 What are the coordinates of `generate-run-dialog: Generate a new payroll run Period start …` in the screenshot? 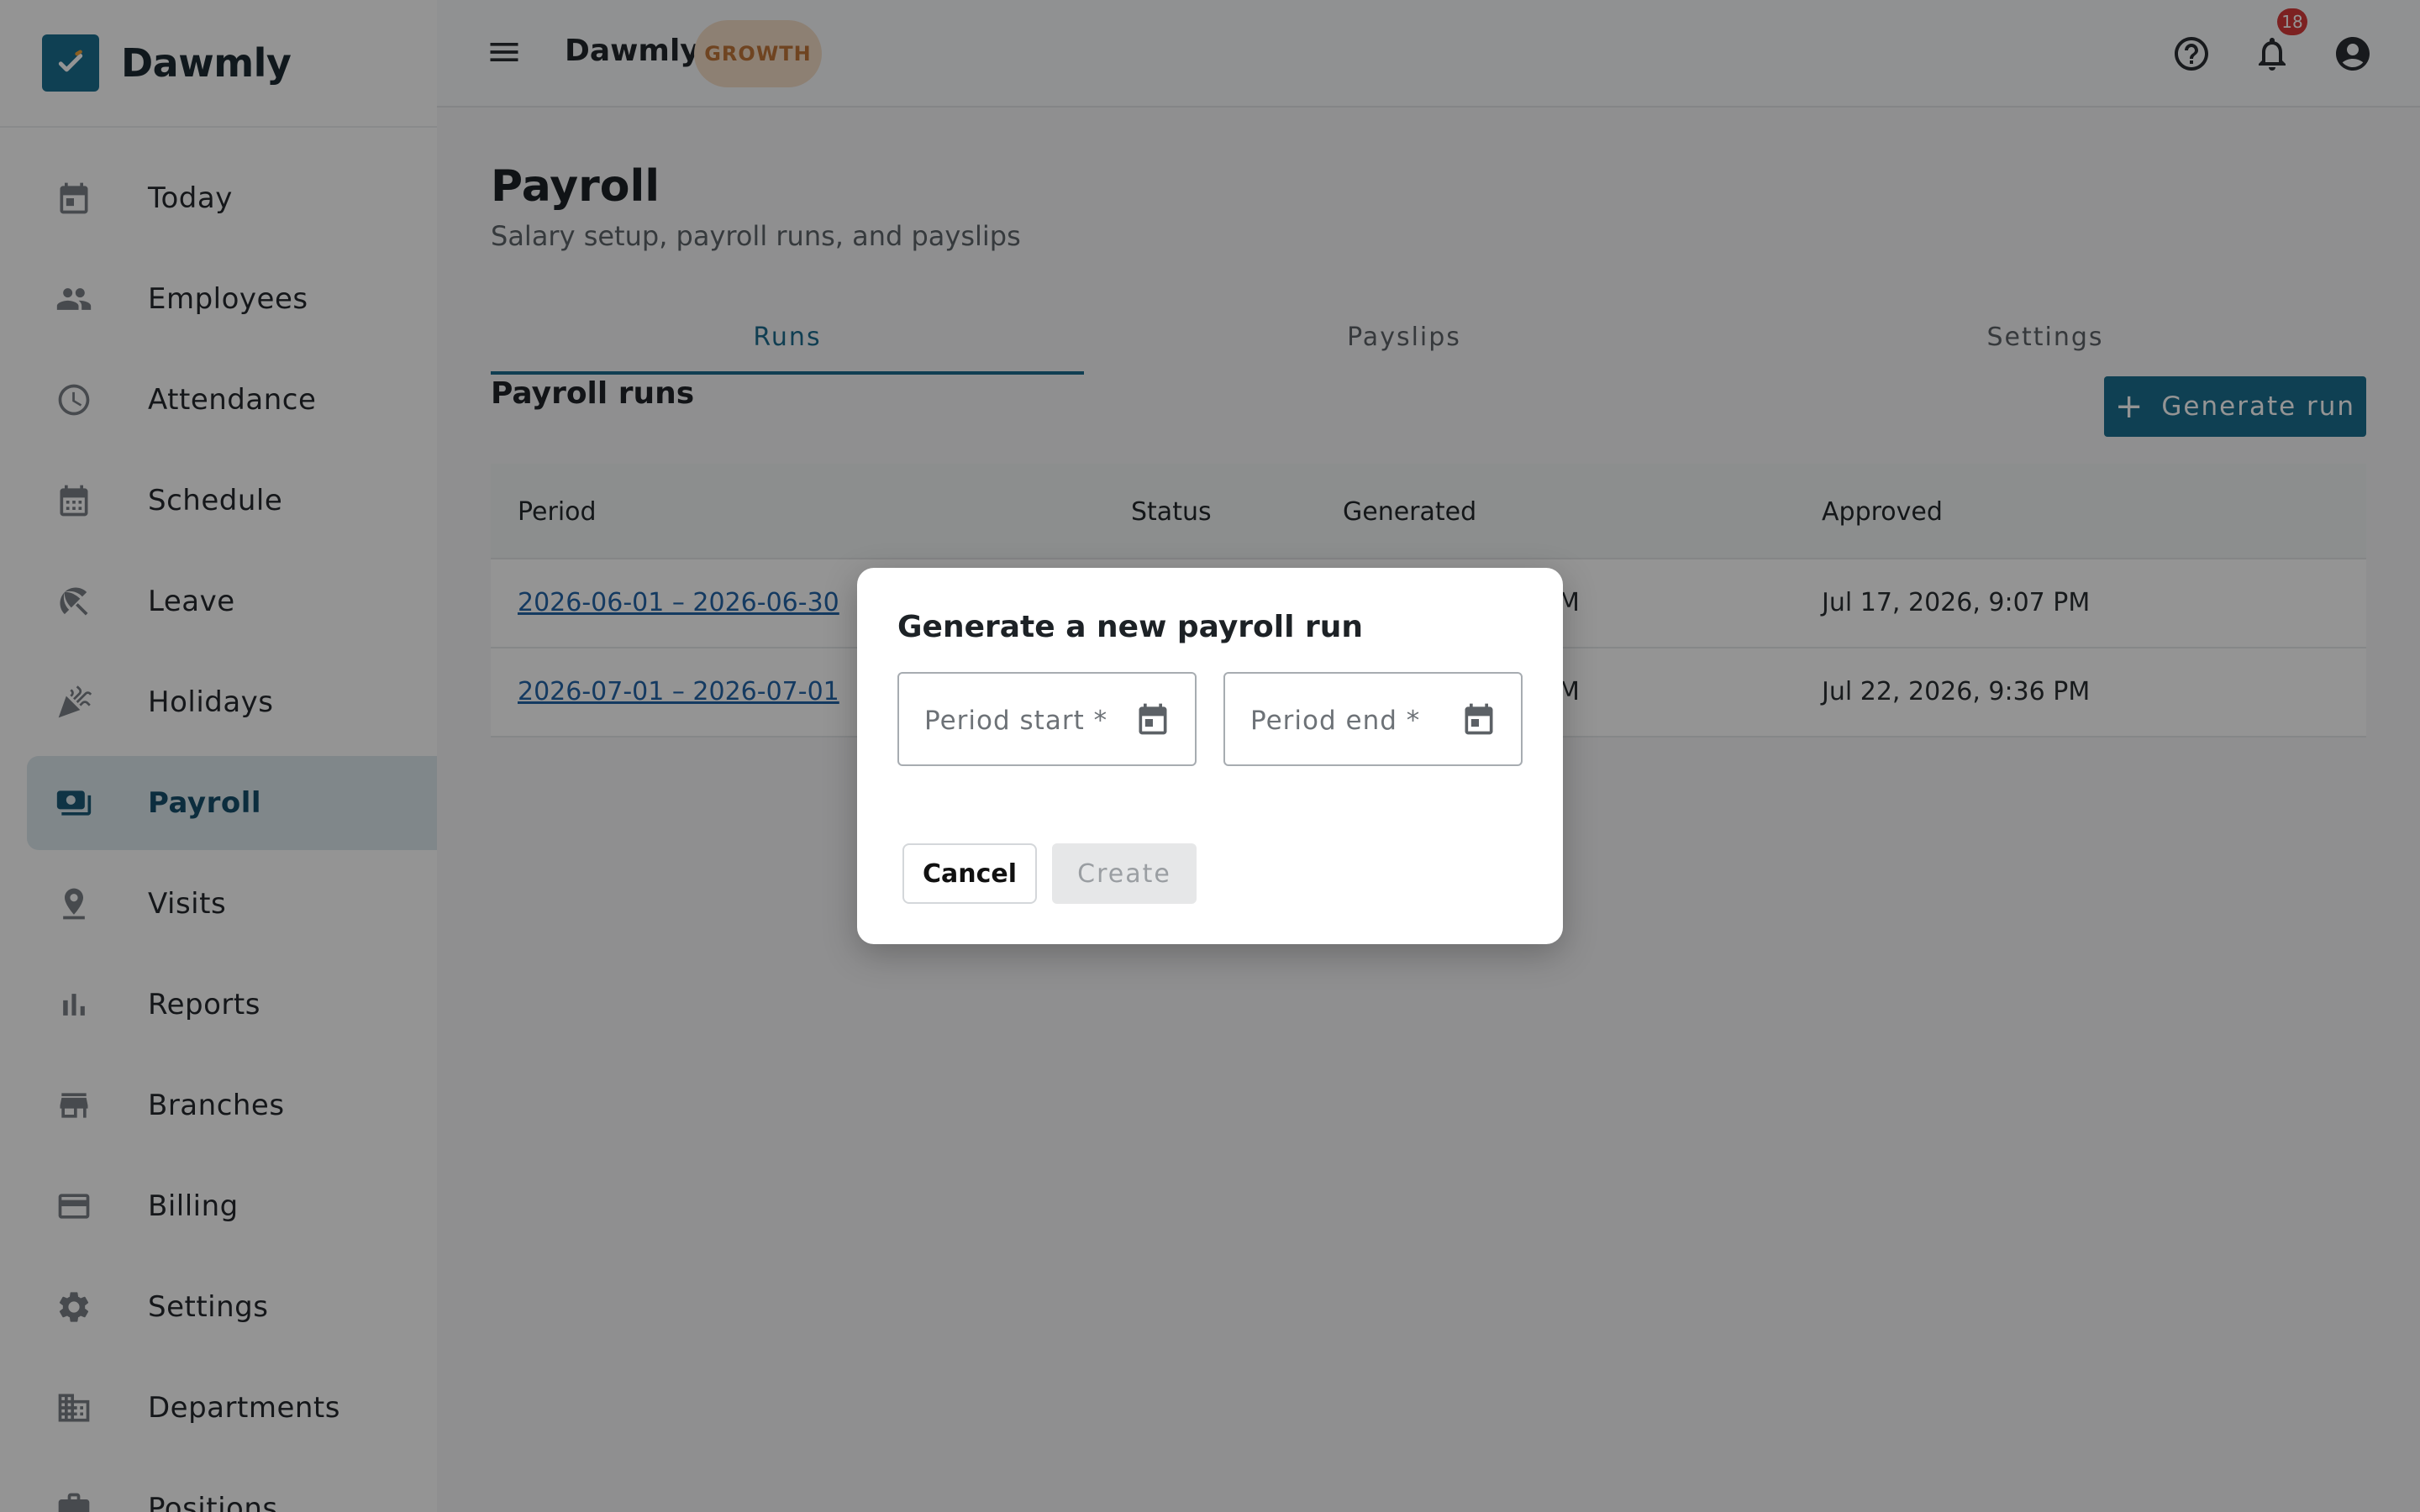 It's located at (1210, 756).